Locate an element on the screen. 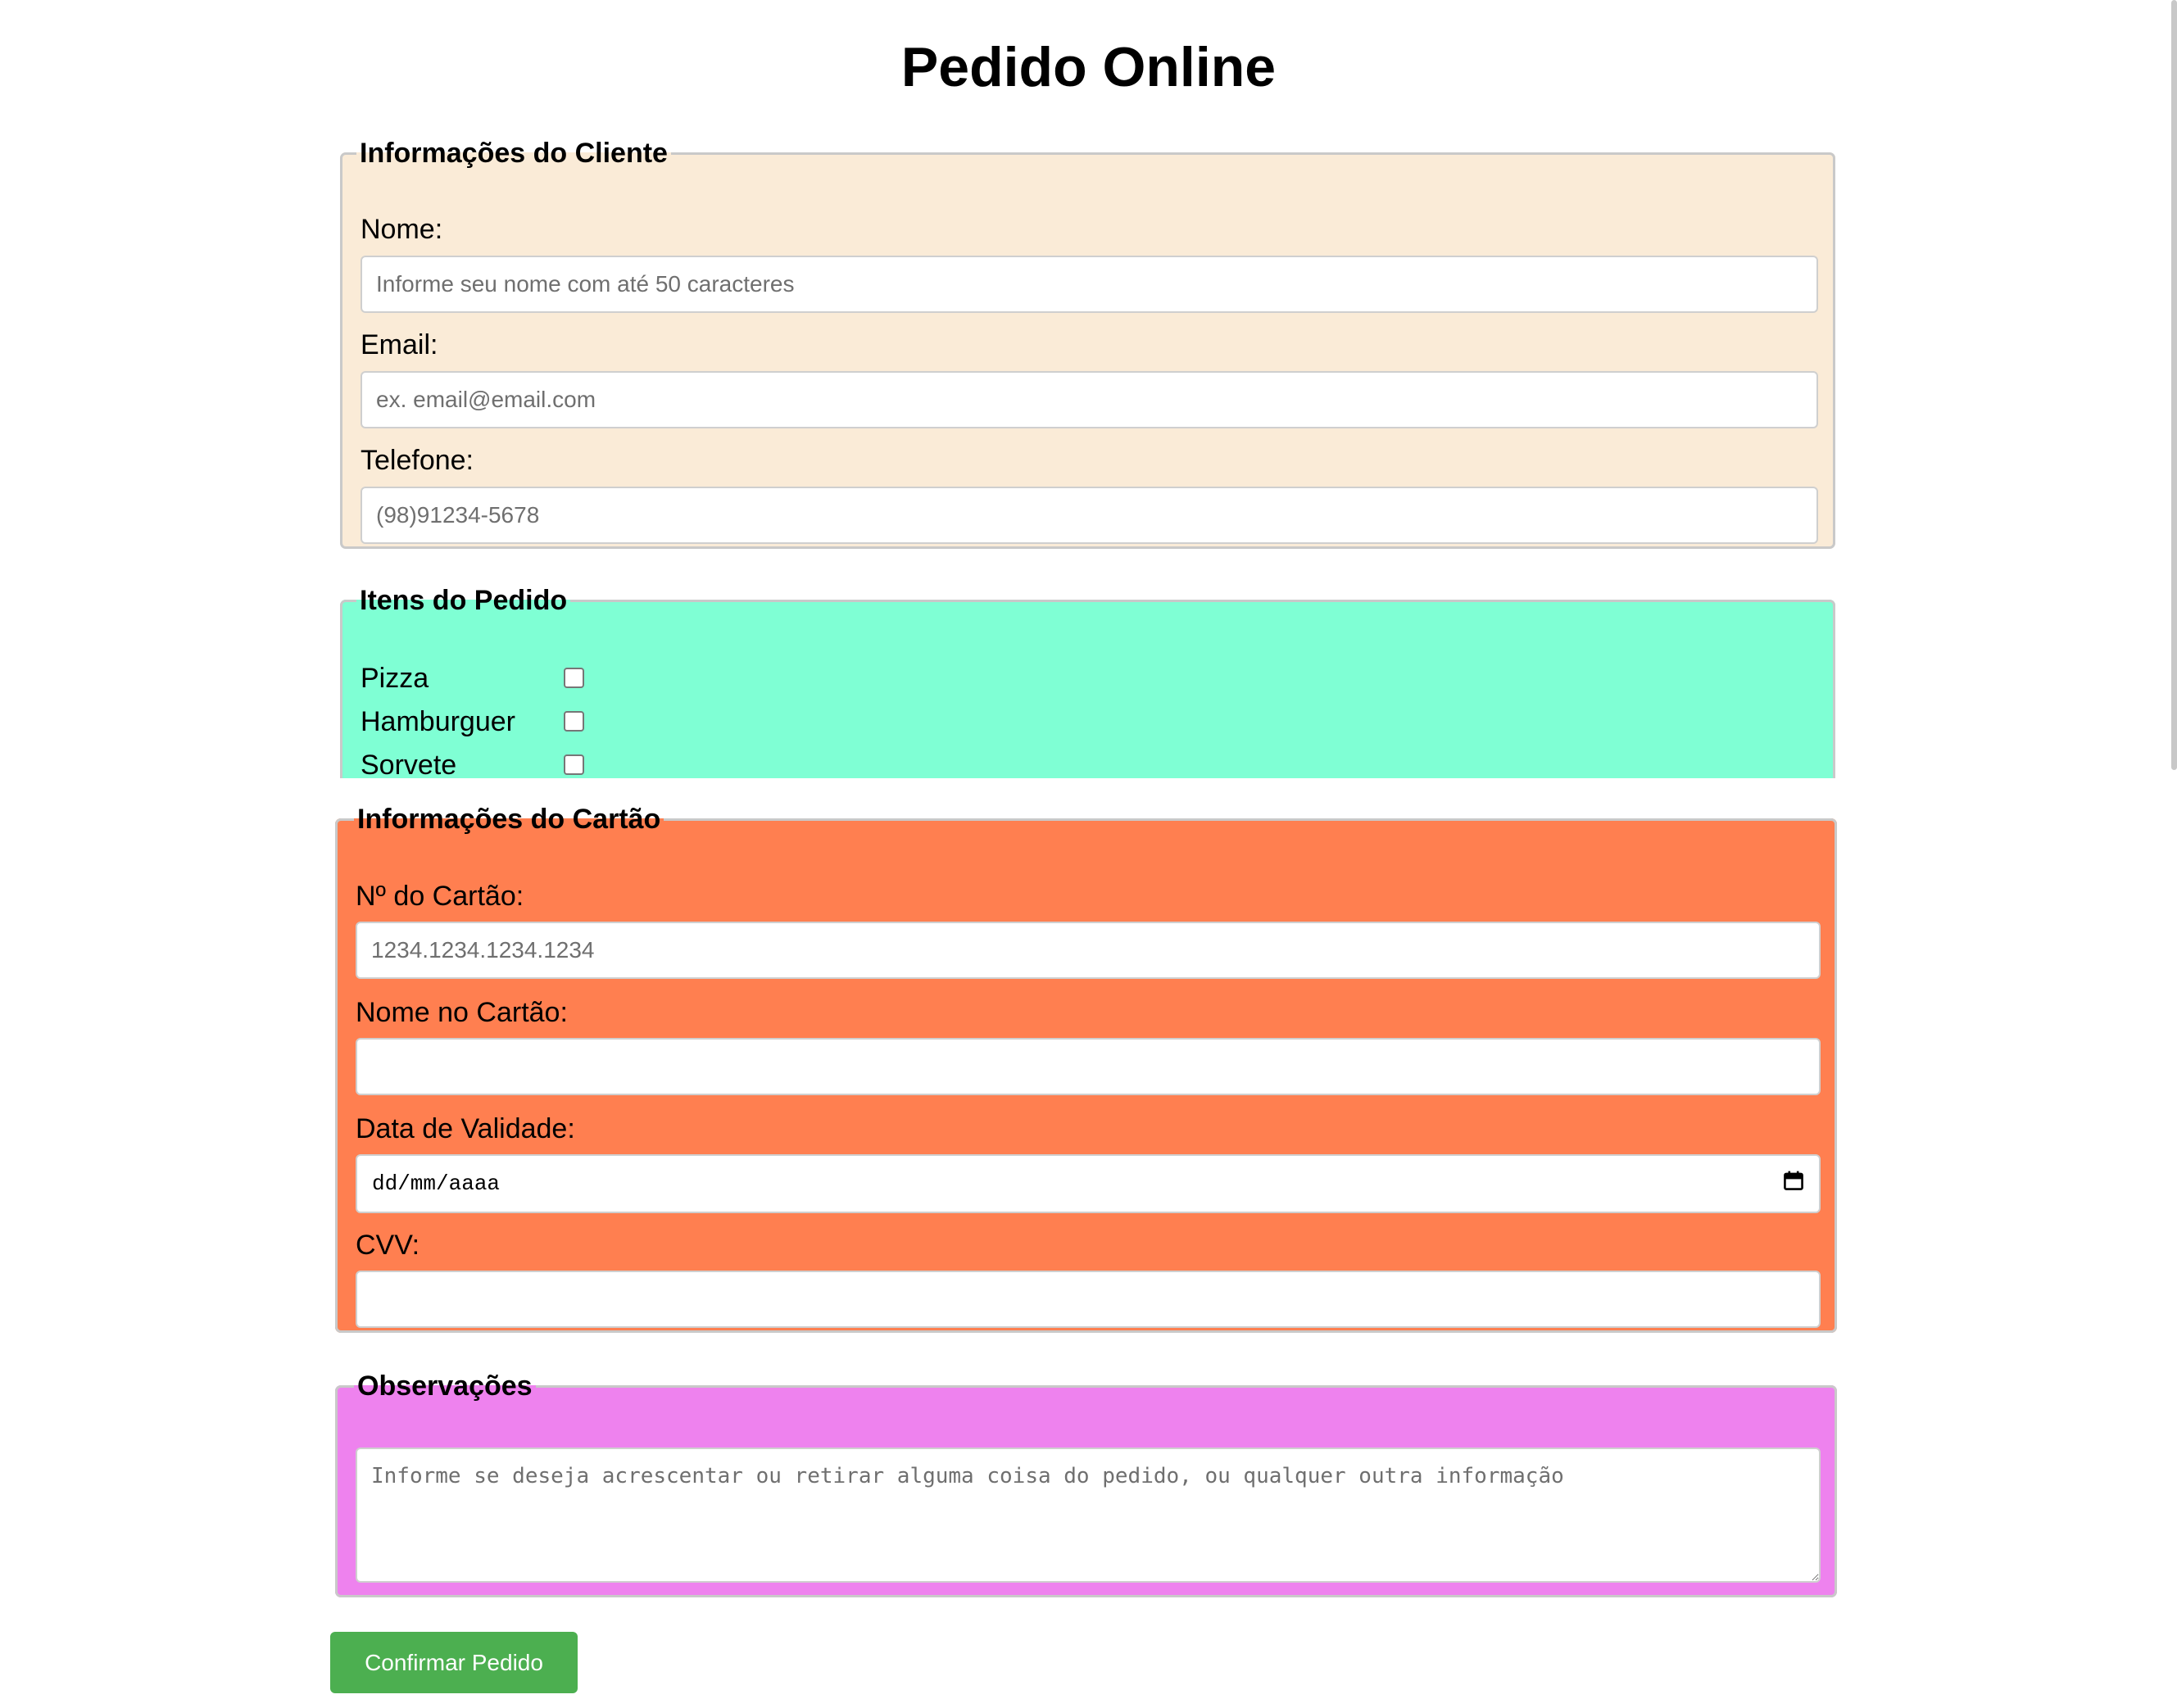  item-sorvete-label: Sorvete is located at coordinates (409, 766).